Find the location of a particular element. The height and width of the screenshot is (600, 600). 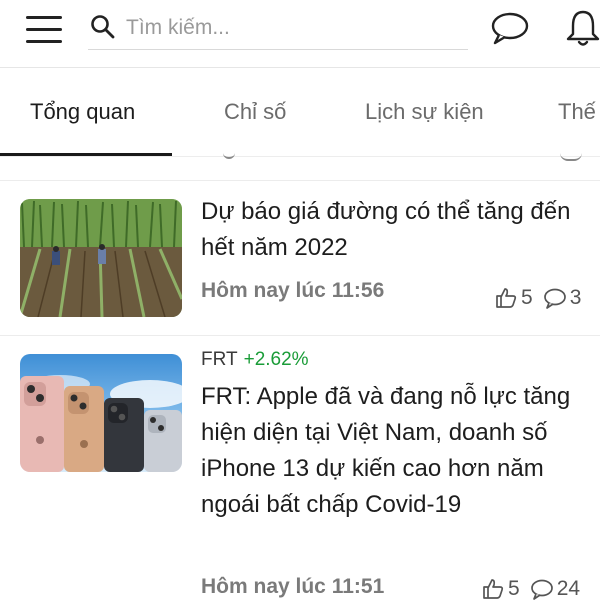

article-stats: 5 3 is located at coordinates (542, 298).